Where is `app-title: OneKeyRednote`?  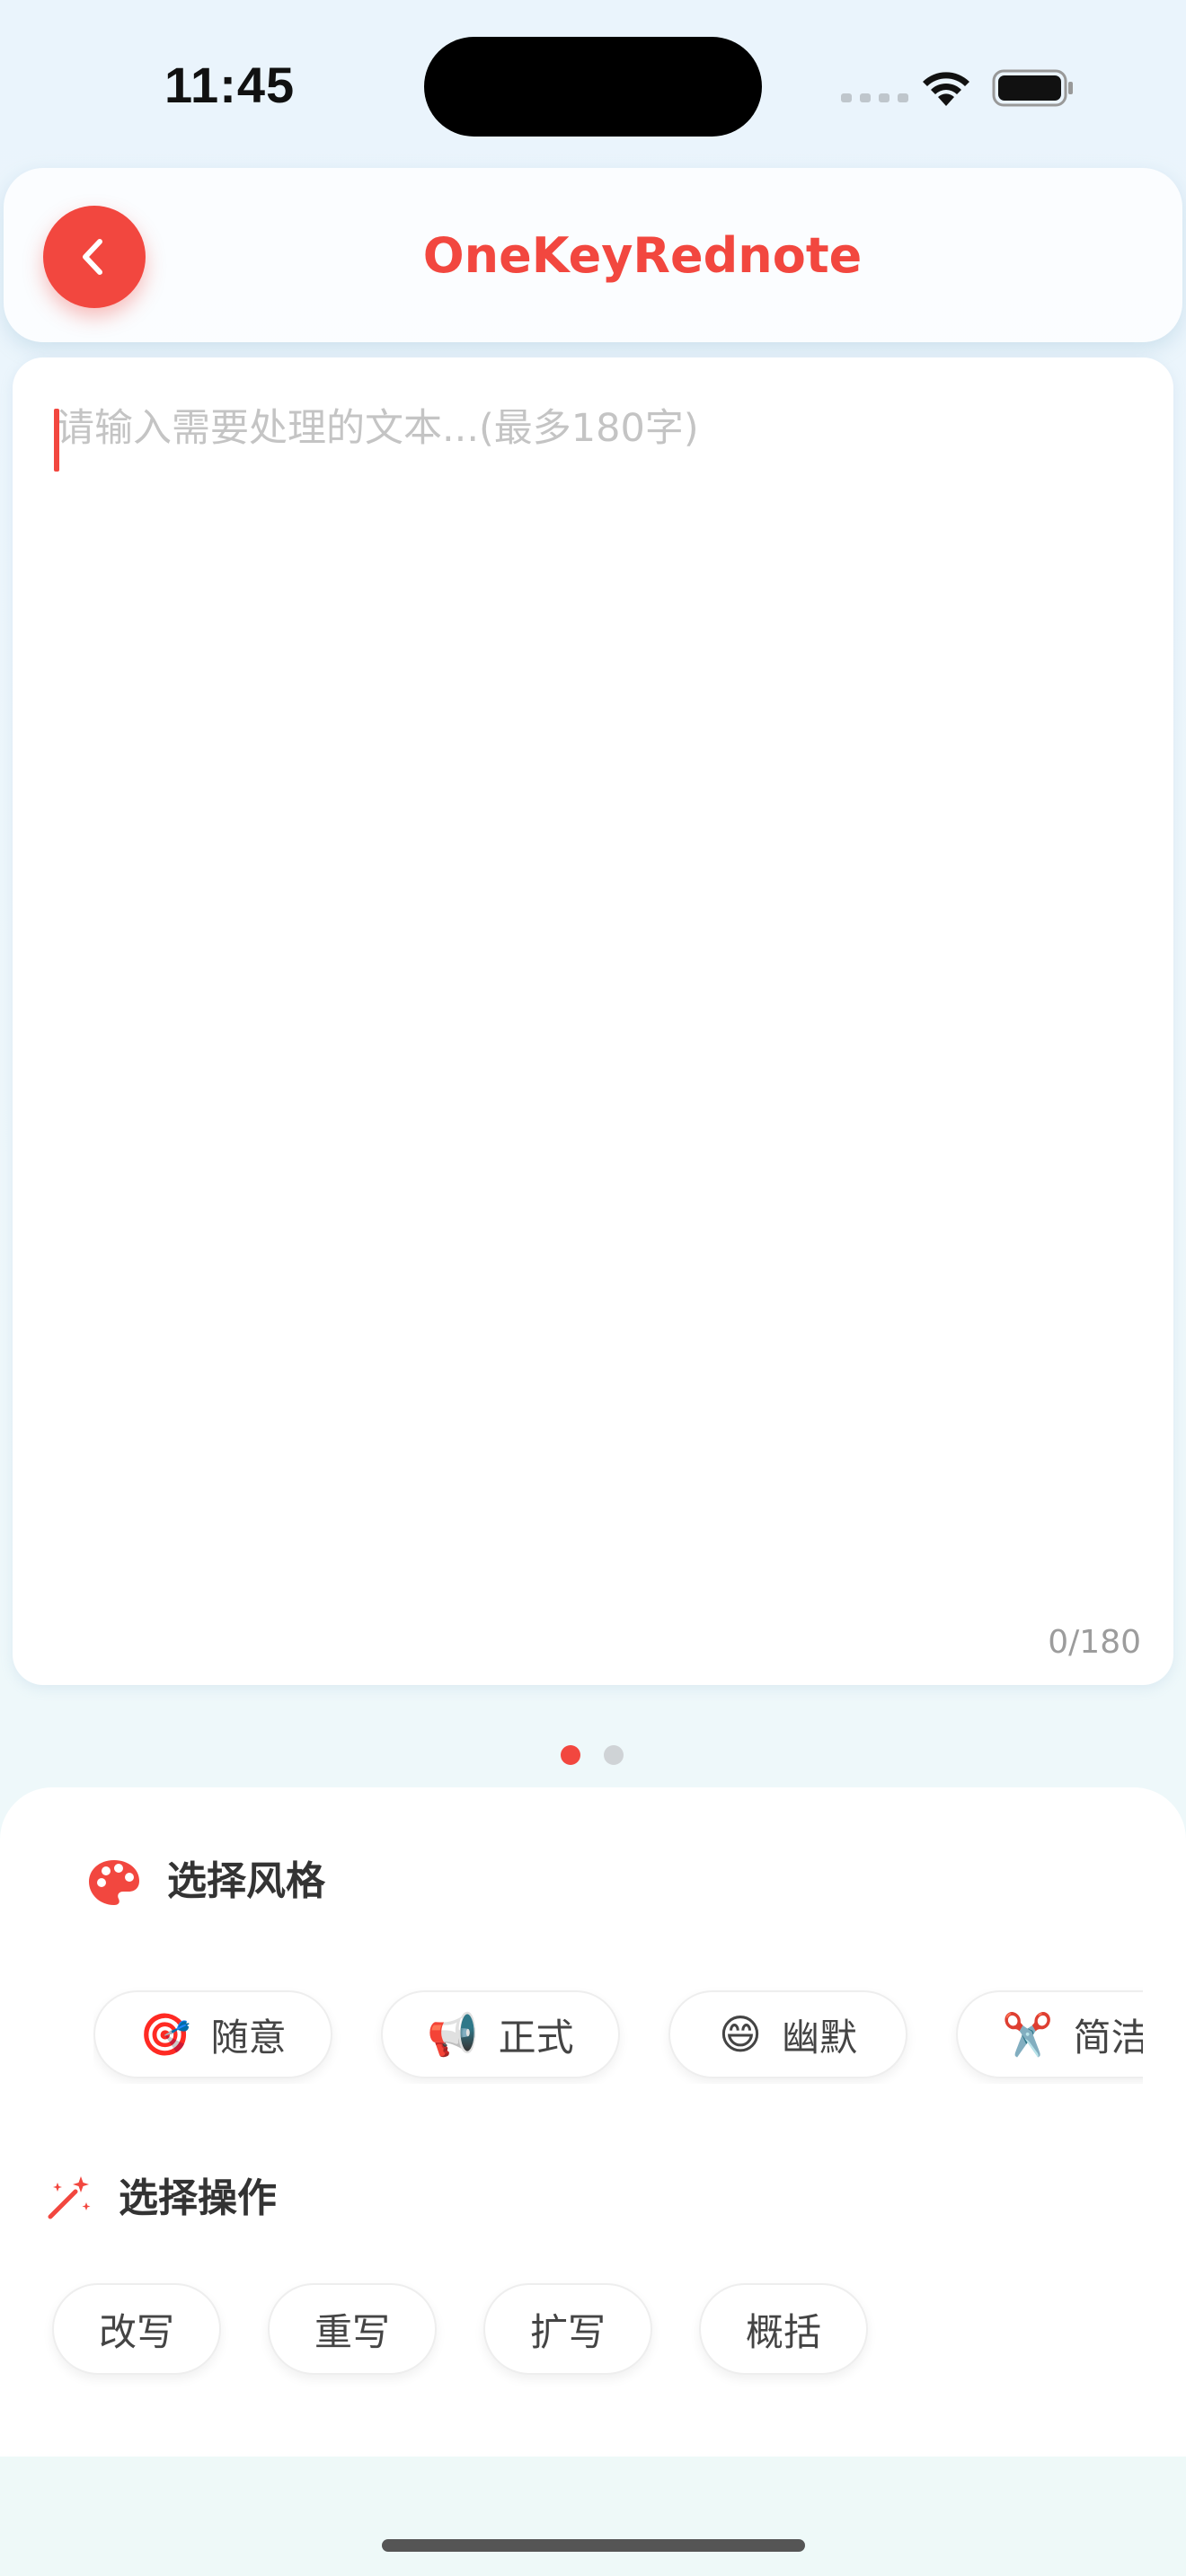
app-title: OneKeyRednote is located at coordinates (642, 255).